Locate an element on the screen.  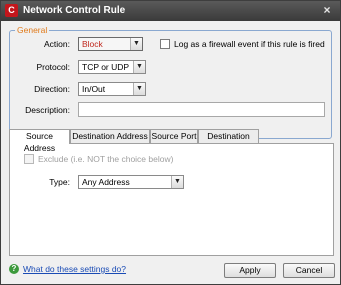
direction-select: In/Out ▼ is located at coordinates (112, 89).